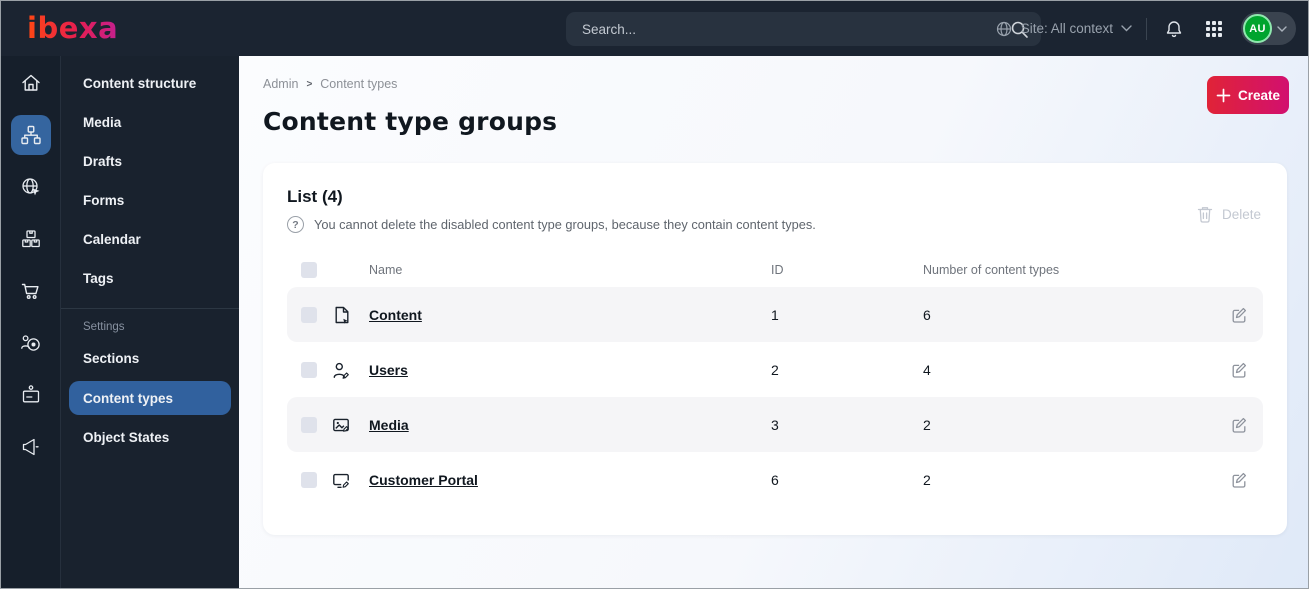 Image resolution: width=1309 pixels, height=589 pixels. What do you see at coordinates (280, 84) in the screenshot?
I see `breadcrumb-admin: Admin` at bounding box center [280, 84].